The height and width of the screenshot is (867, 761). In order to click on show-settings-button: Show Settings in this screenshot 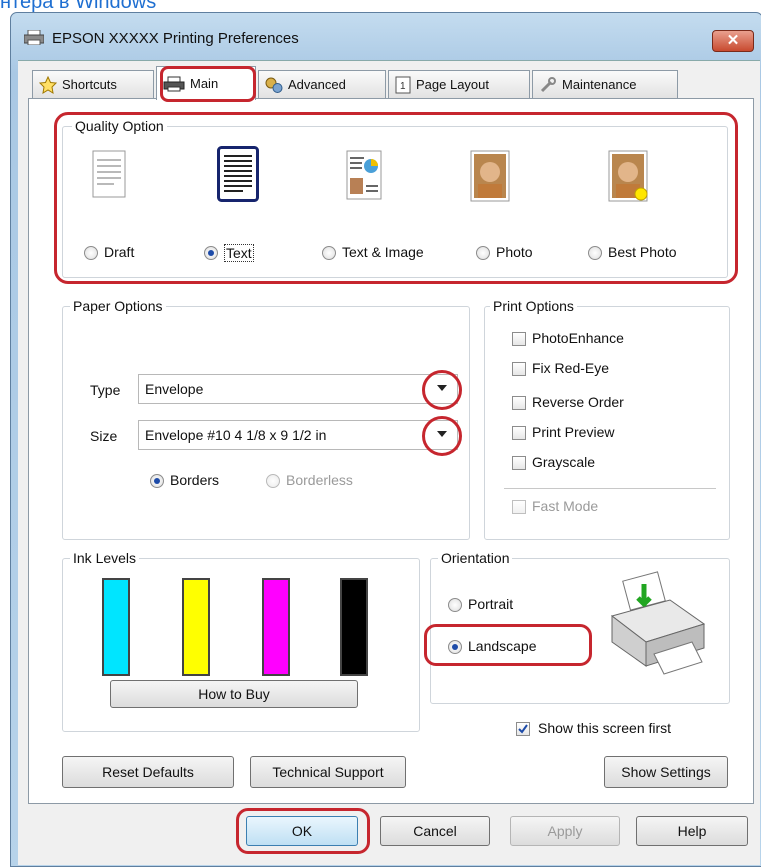, I will do `click(666, 772)`.